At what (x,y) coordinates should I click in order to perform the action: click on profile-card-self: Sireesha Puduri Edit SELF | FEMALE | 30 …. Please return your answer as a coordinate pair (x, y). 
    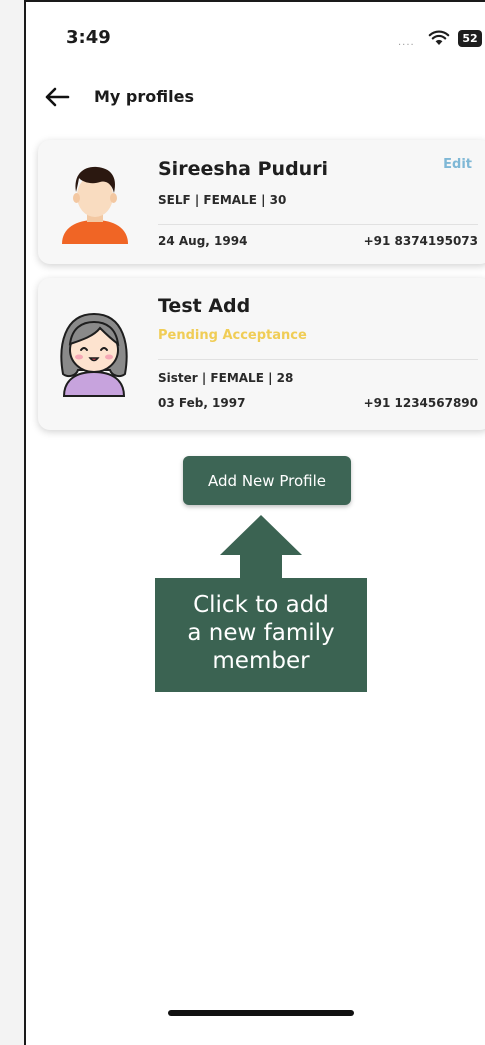
    Looking at the image, I should click on (261, 202).